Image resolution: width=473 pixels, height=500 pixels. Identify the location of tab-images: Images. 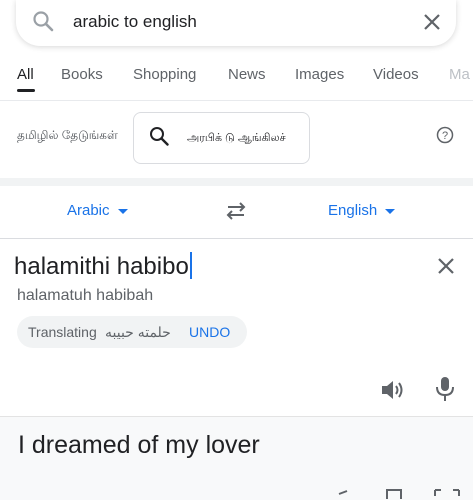
(319, 74).